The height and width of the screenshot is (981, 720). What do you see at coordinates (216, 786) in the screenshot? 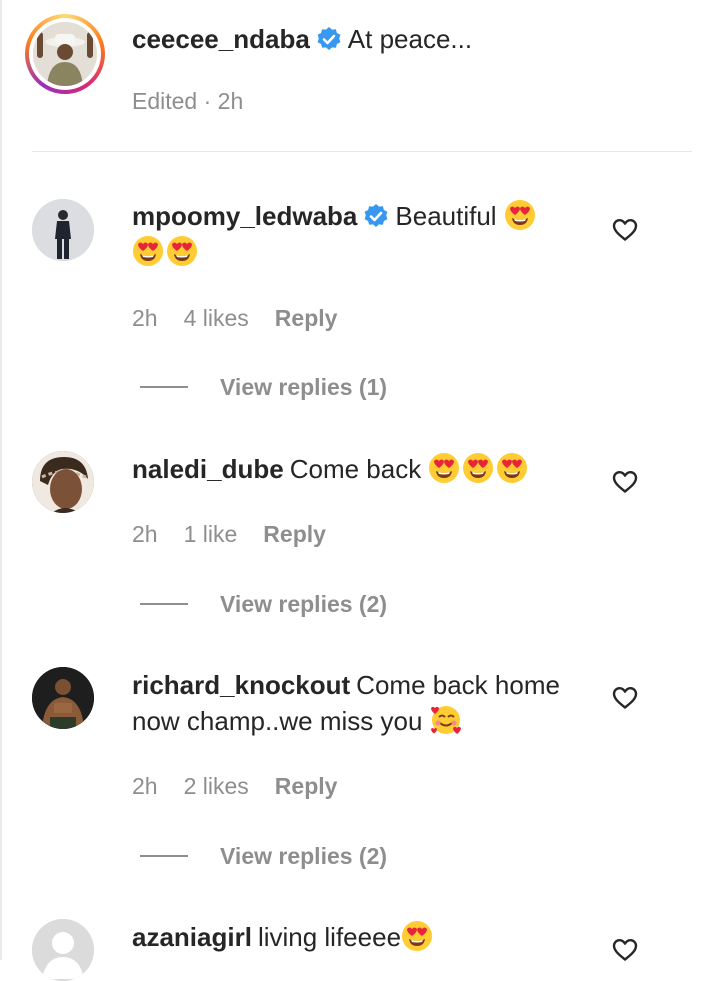
I see `comment-likes: 2 likes` at bounding box center [216, 786].